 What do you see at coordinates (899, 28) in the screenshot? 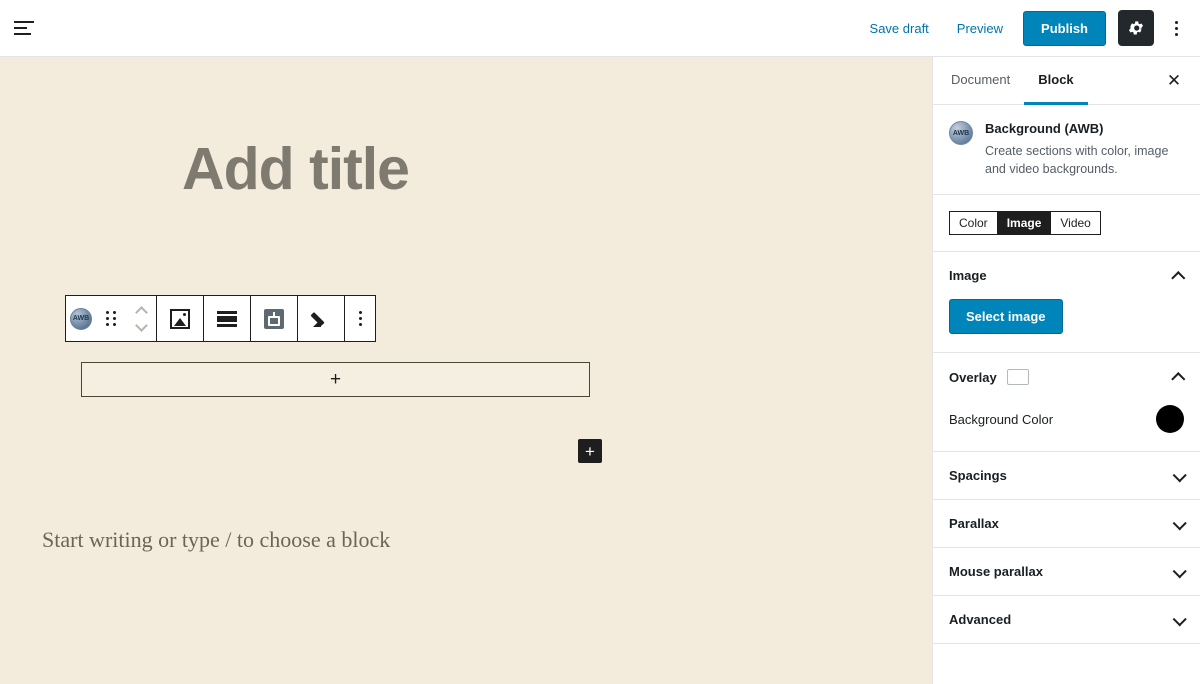
I see `save-draft-button: Save draft` at bounding box center [899, 28].